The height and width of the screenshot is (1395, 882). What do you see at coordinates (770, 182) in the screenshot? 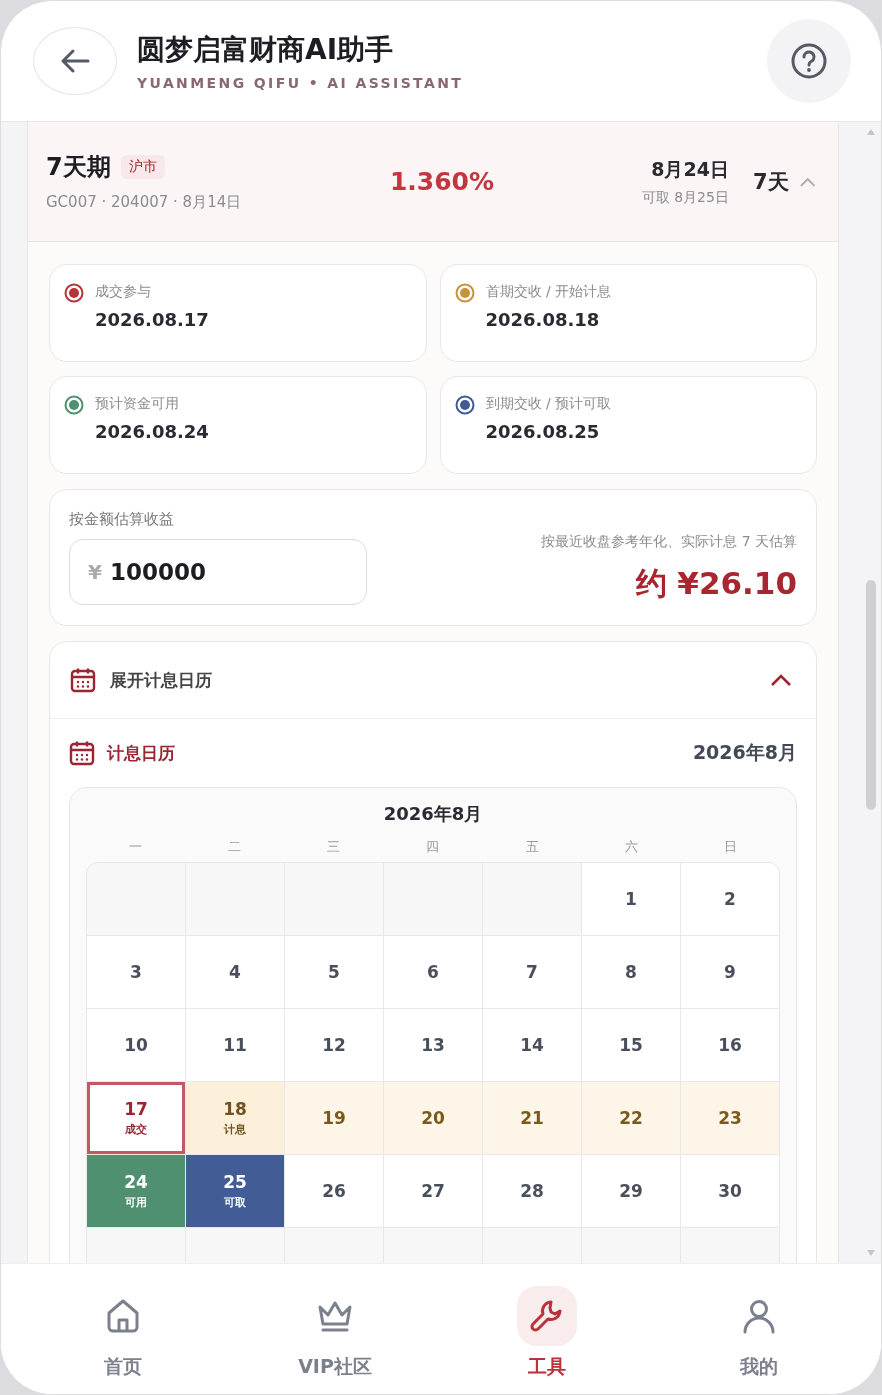
I see `term-label: 7天` at bounding box center [770, 182].